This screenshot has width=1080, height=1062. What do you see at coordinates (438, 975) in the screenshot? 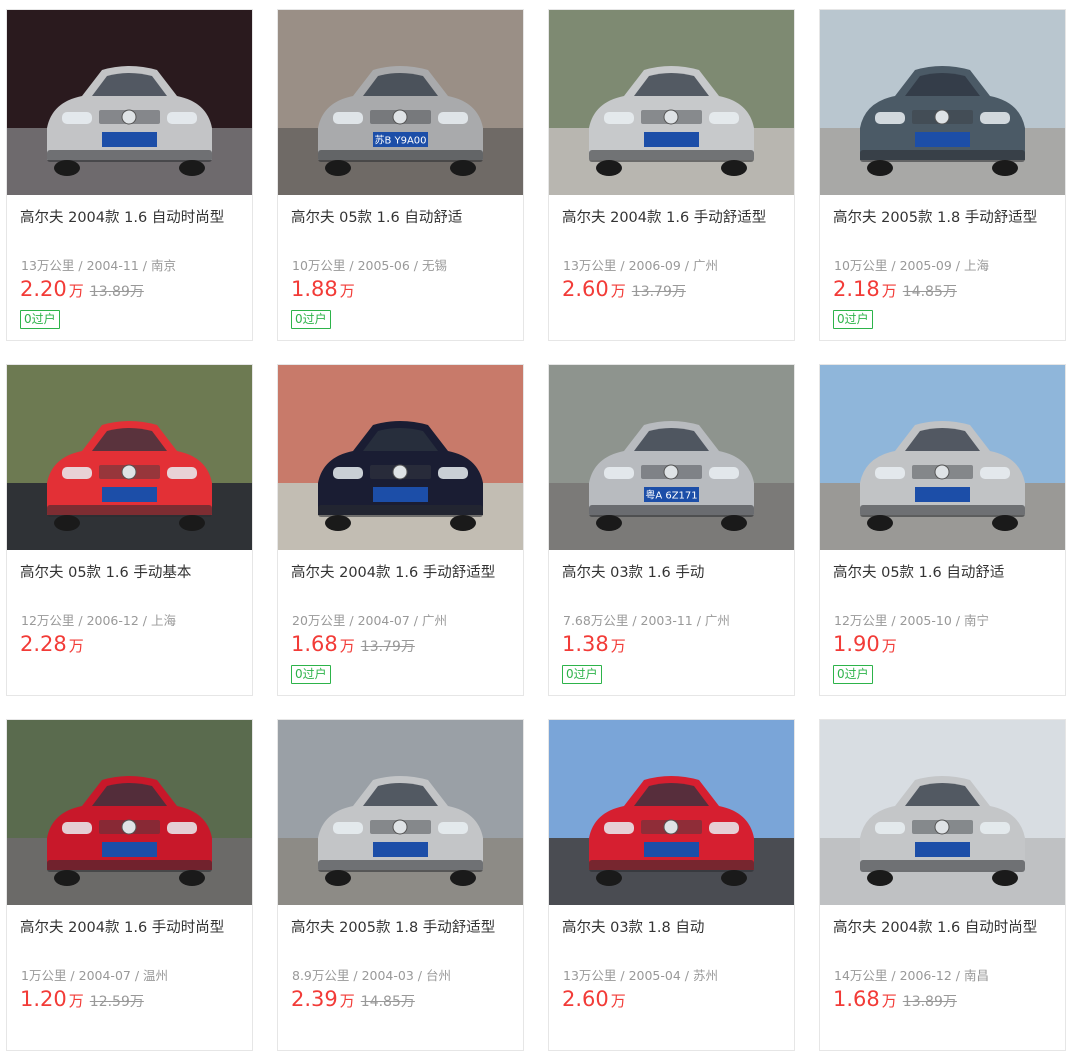
I see `city: 台州` at bounding box center [438, 975].